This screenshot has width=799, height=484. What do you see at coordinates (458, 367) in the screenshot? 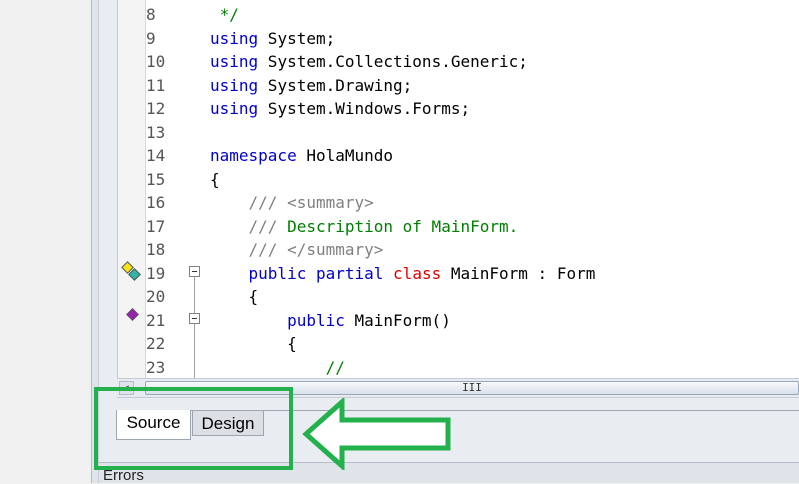
I see `code-line: 23 //` at bounding box center [458, 367].